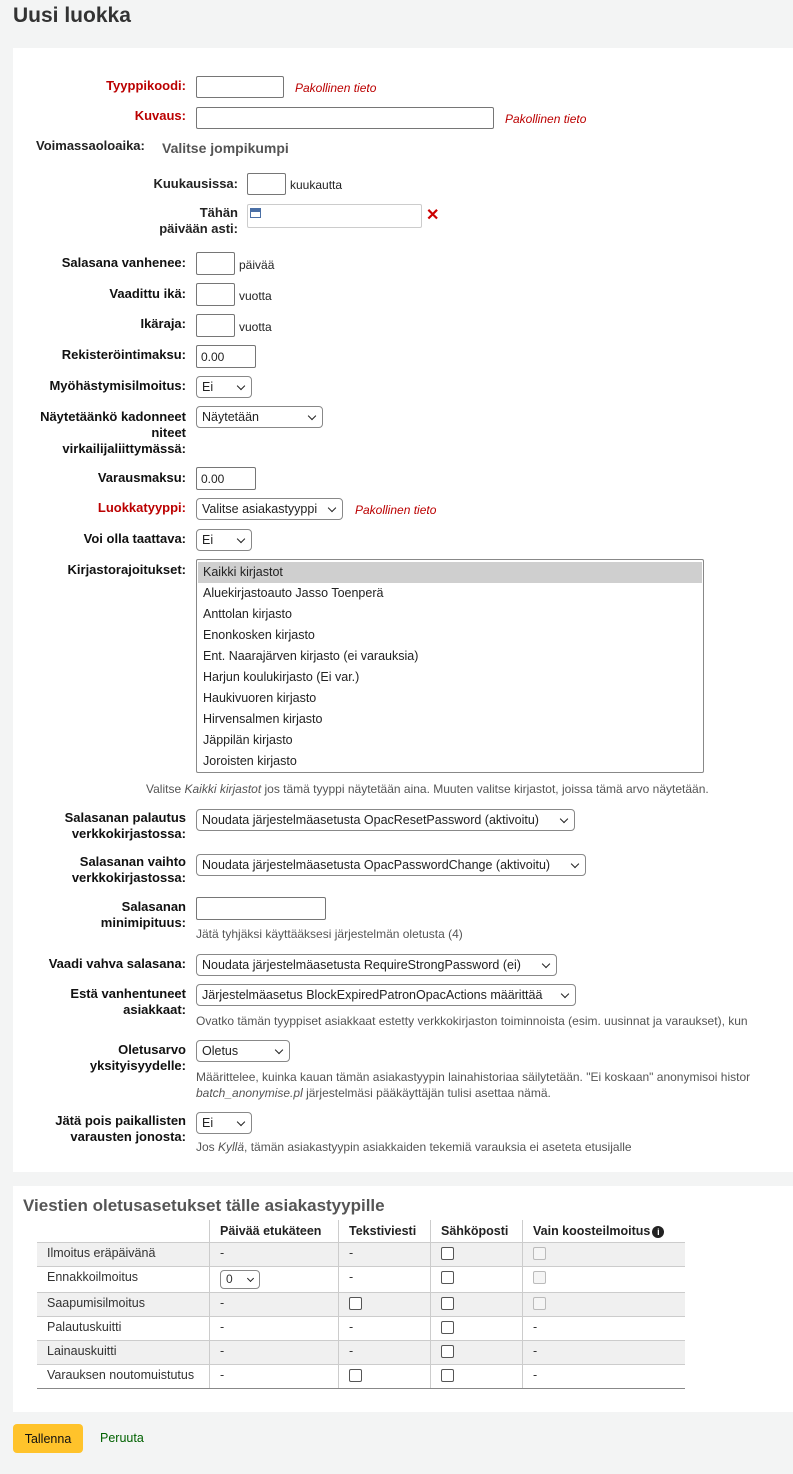 Image resolution: width=793 pixels, height=1474 pixels. I want to click on message-name: Palautuskuitti, so click(123, 1328).